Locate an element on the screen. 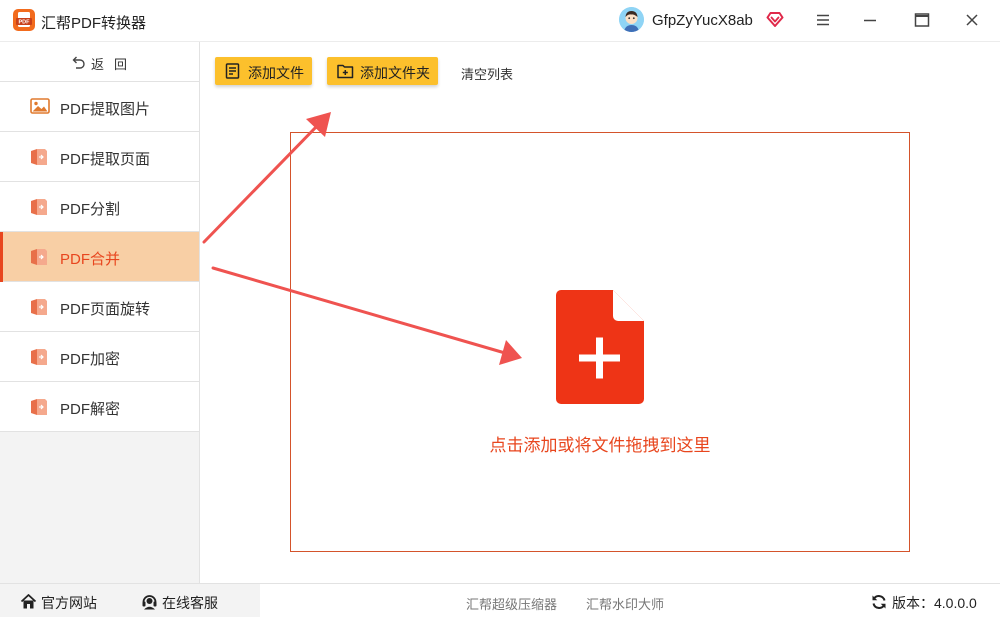 The width and height of the screenshot is (1000, 617). compressor-link: 汇帮超级压缩器 is located at coordinates (511, 603).